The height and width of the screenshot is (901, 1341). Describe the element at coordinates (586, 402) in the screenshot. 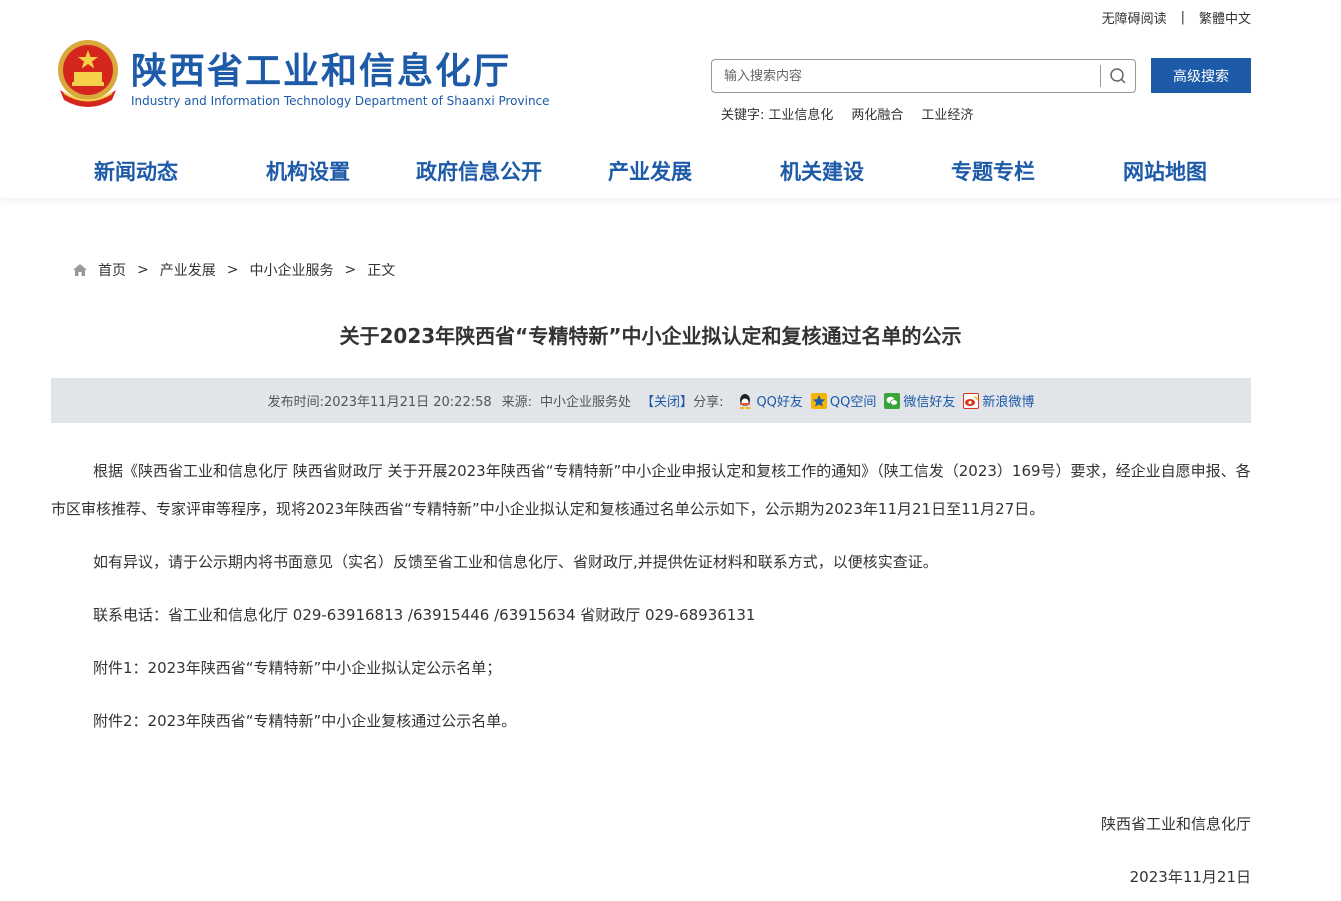

I see `source-value: 中小企业服务处` at that location.